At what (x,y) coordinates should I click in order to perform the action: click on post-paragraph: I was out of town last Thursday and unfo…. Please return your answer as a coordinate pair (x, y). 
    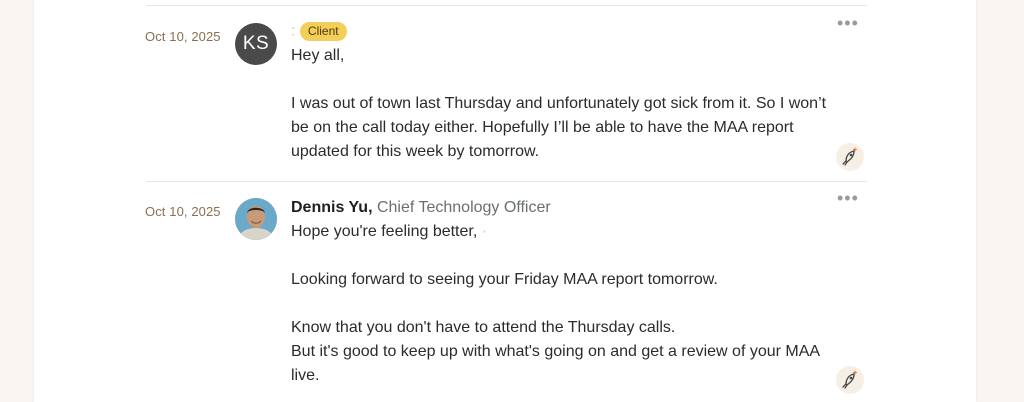
    Looking at the image, I should click on (559, 127).